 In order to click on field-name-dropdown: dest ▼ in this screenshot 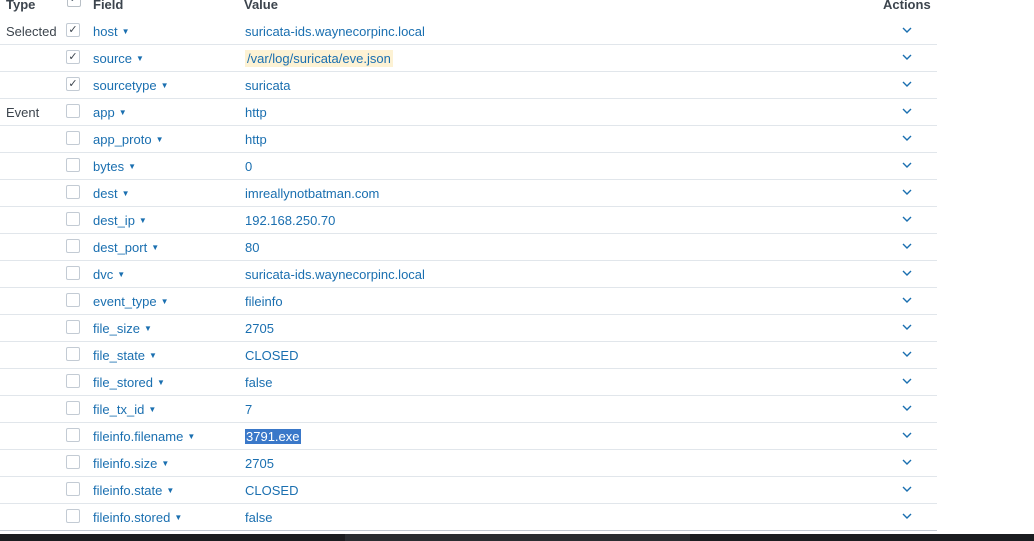, I will do `click(111, 193)`.